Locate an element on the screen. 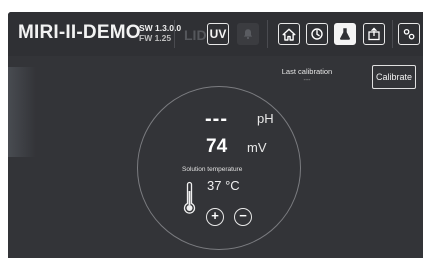 The image size is (423, 258). settings-icon is located at coordinates (409, 34).